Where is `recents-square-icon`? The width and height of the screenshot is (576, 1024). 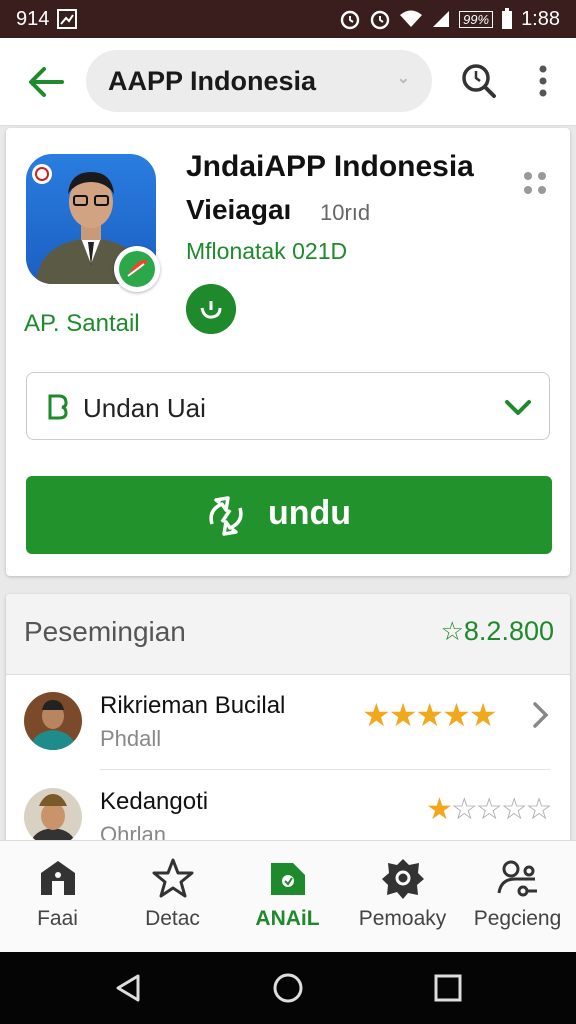 recents-square-icon is located at coordinates (448, 988).